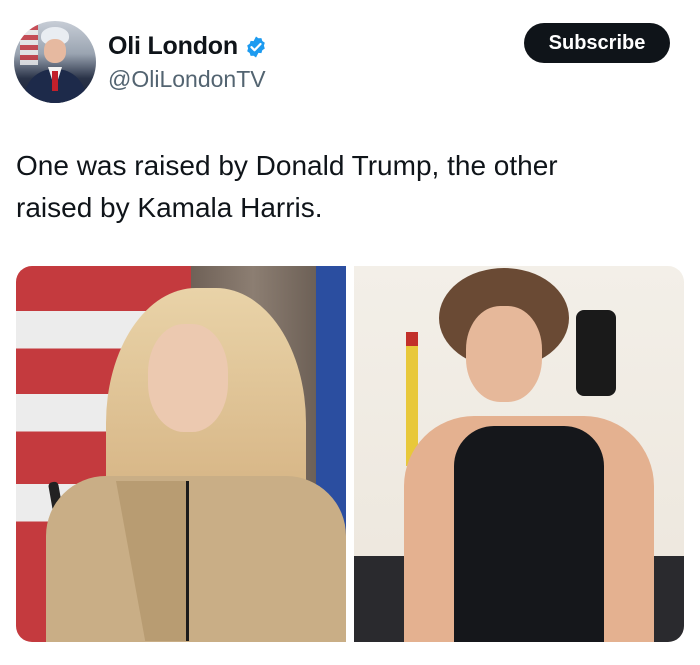  I want to click on tweet-text-line: raised by Kamala Harris., so click(169, 207).